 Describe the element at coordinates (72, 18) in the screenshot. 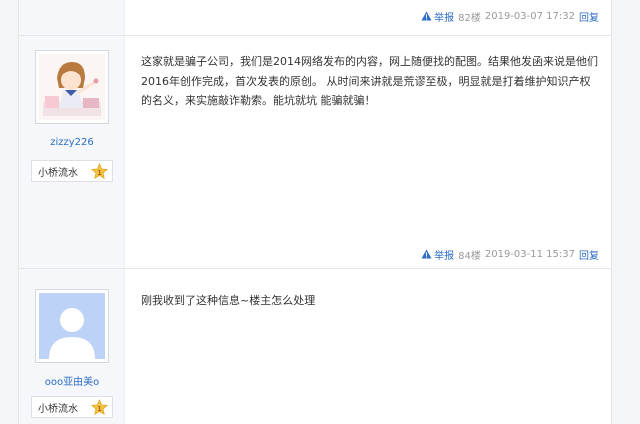

I see `post-sidebar` at that location.